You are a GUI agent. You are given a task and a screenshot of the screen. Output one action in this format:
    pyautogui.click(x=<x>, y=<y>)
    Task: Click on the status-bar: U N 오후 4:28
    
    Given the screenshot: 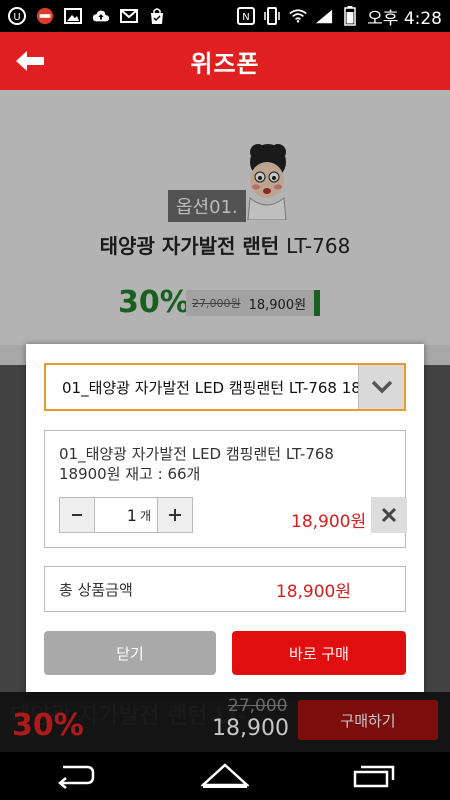 What is the action you would take?
    pyautogui.click(x=225, y=16)
    